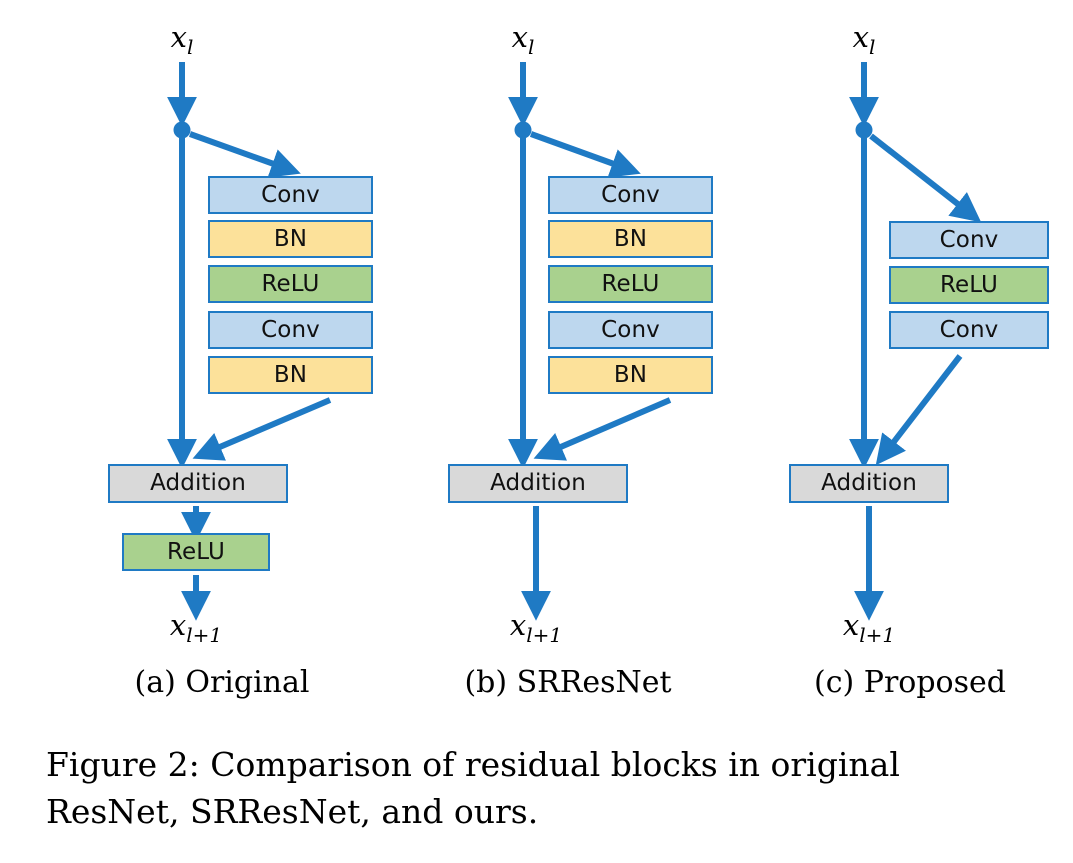 This screenshot has width=1073, height=863. Describe the element at coordinates (244, 154) in the screenshot. I see `arrow-a-split-to-conv` at that location.